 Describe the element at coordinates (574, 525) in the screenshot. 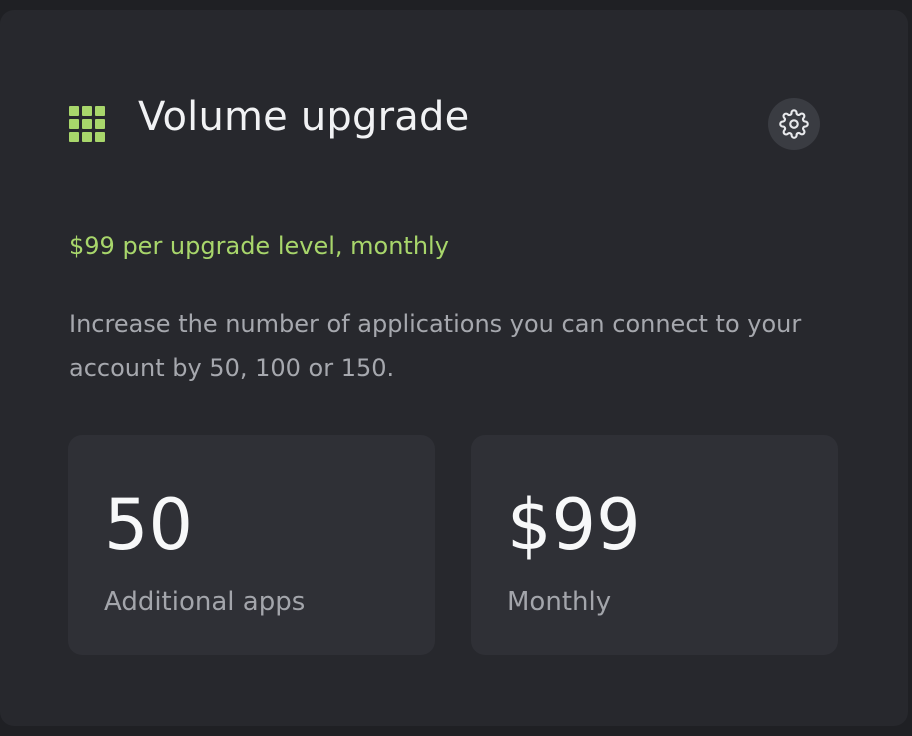

I see `stat-value: $99` at that location.